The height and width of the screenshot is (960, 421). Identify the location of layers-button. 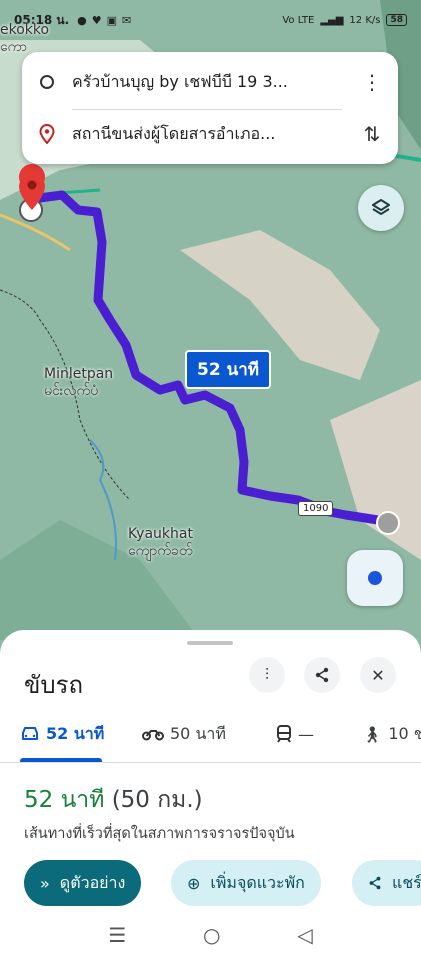
(381, 208).